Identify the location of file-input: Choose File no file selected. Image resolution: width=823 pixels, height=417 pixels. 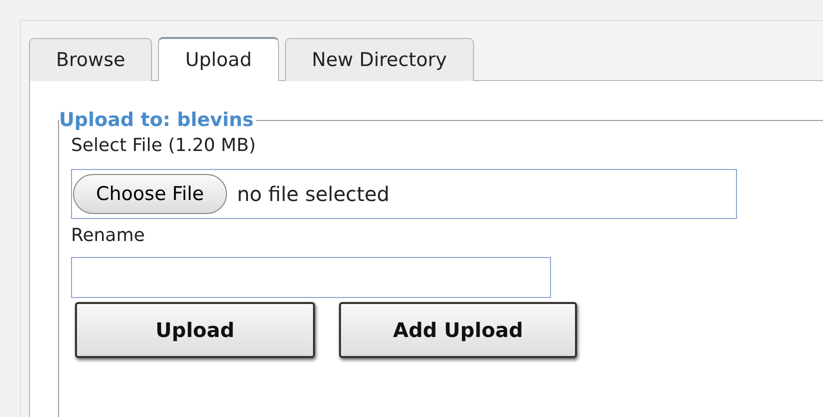
(404, 194).